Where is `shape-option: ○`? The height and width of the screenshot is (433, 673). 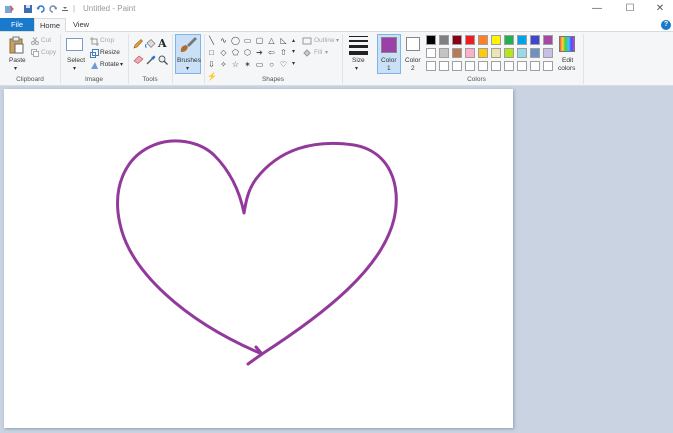
shape-option: ○ is located at coordinates (271, 64).